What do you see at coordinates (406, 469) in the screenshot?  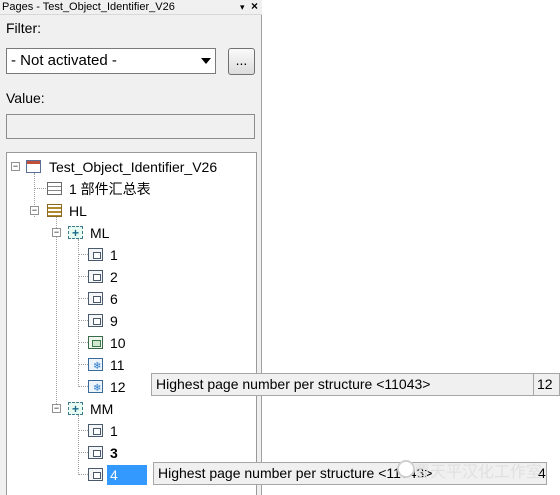 I see `watermark-logo` at bounding box center [406, 469].